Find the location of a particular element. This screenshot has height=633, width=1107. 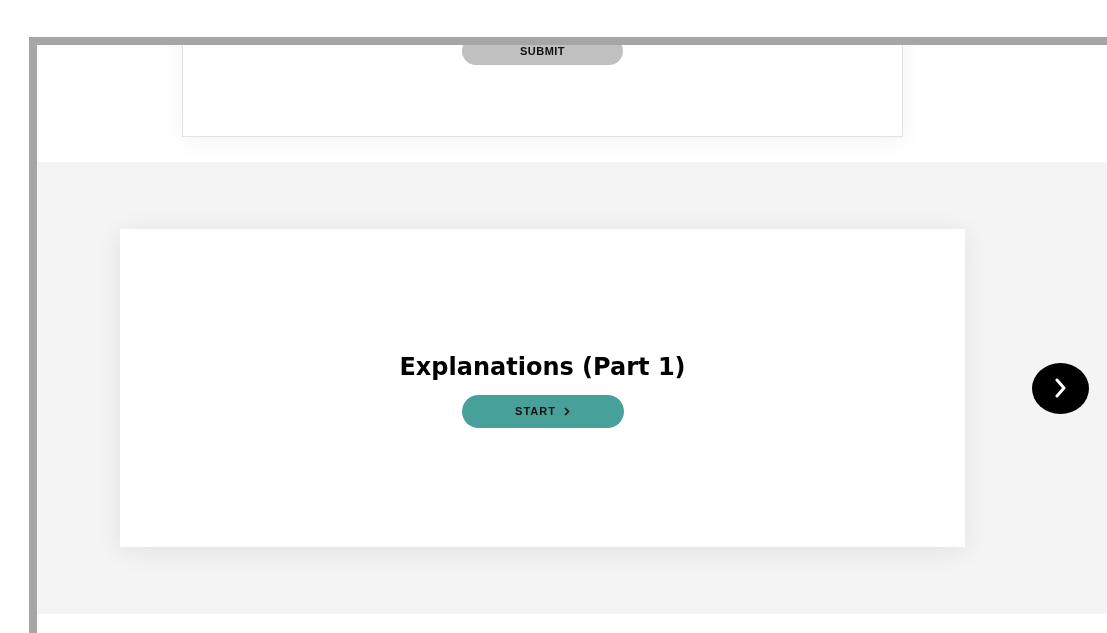

next-button is located at coordinates (1060, 388).